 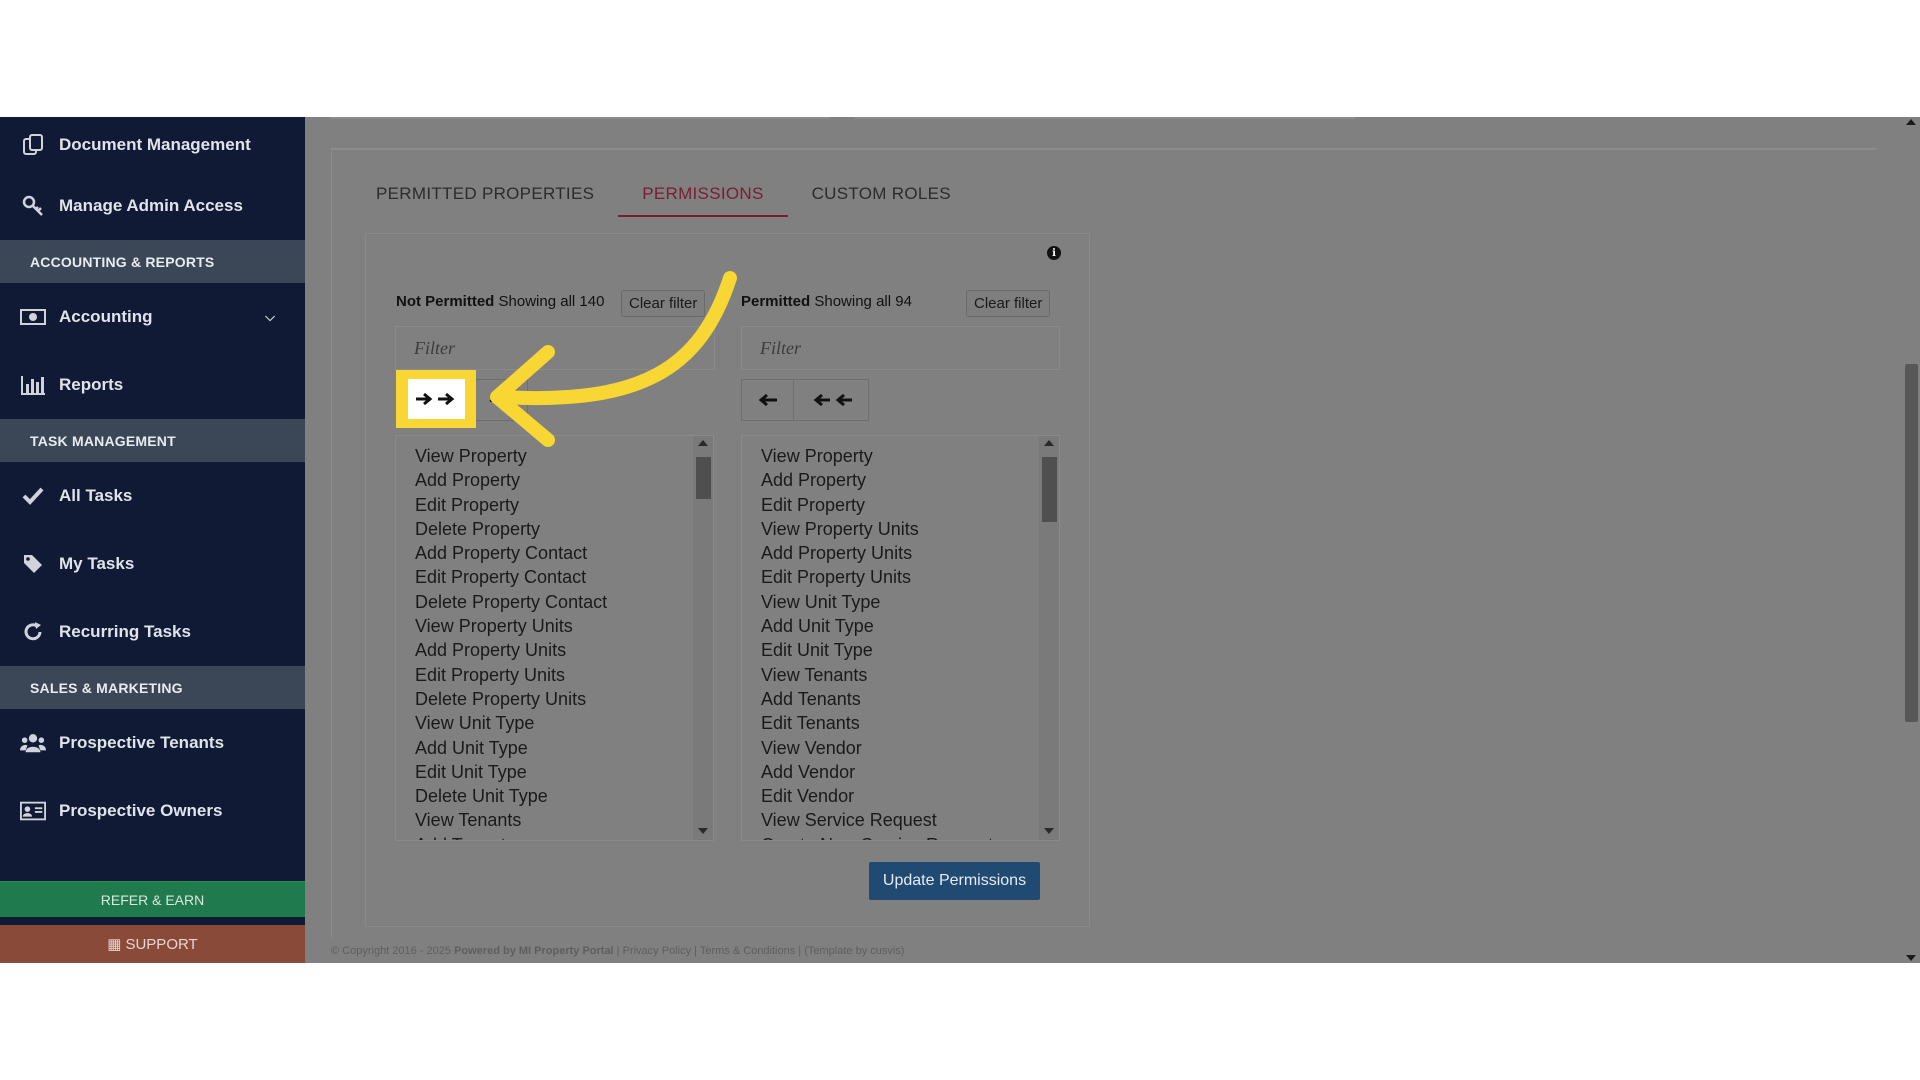 What do you see at coordinates (152, 687) in the screenshot?
I see `section-sales-marketing: SALES & MARKETING` at bounding box center [152, 687].